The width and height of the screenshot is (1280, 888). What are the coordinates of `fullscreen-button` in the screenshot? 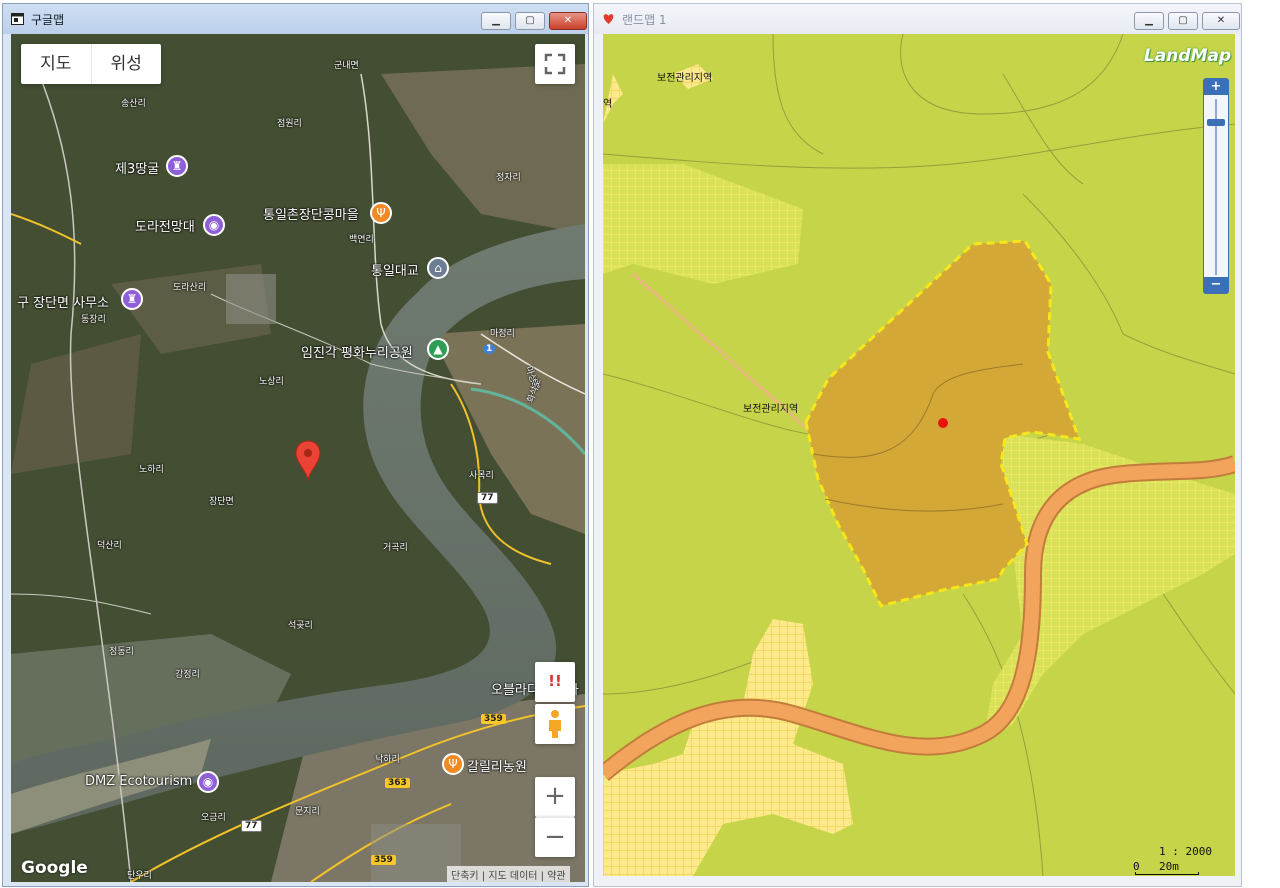 It's located at (555, 64).